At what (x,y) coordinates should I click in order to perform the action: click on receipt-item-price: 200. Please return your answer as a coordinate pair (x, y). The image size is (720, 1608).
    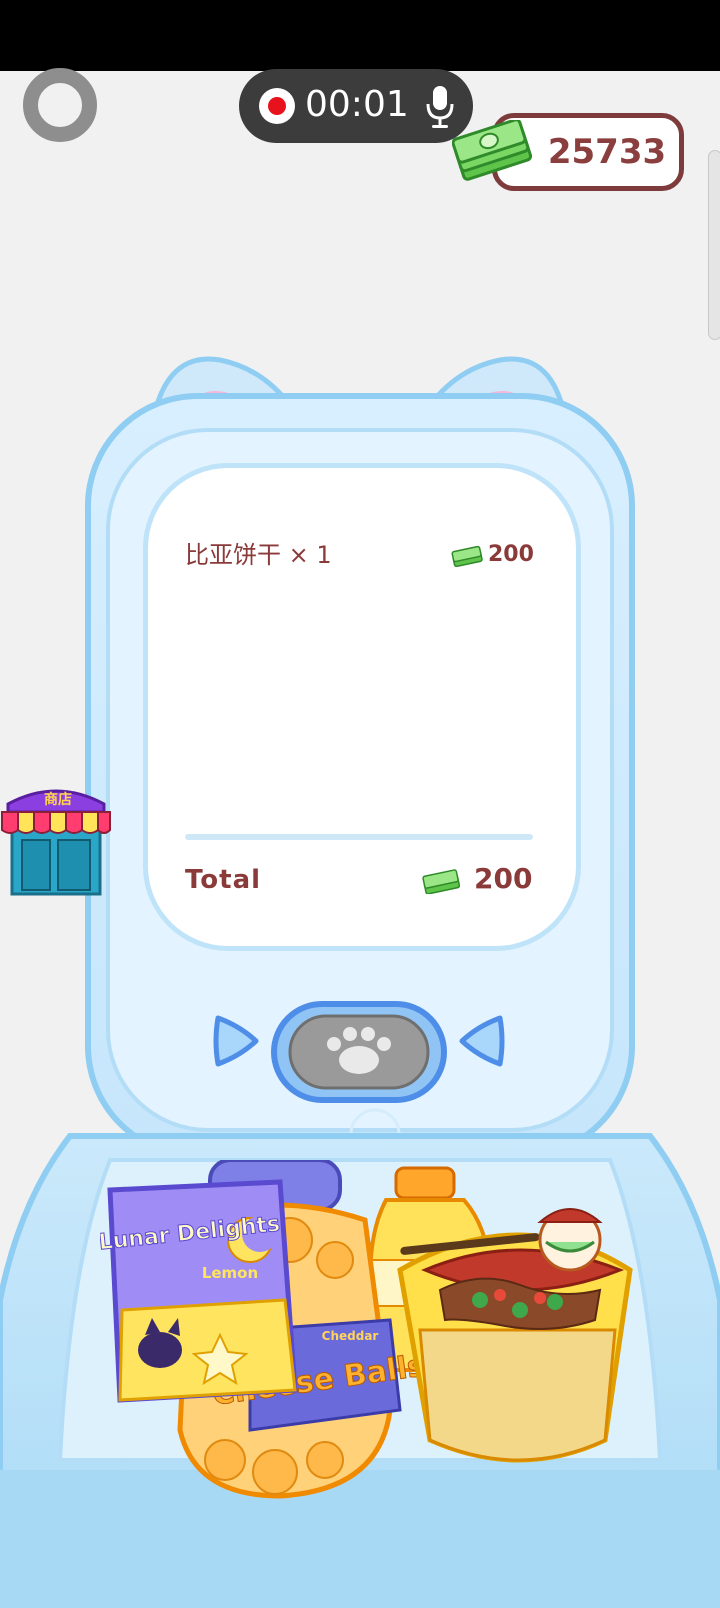
    Looking at the image, I should click on (511, 554).